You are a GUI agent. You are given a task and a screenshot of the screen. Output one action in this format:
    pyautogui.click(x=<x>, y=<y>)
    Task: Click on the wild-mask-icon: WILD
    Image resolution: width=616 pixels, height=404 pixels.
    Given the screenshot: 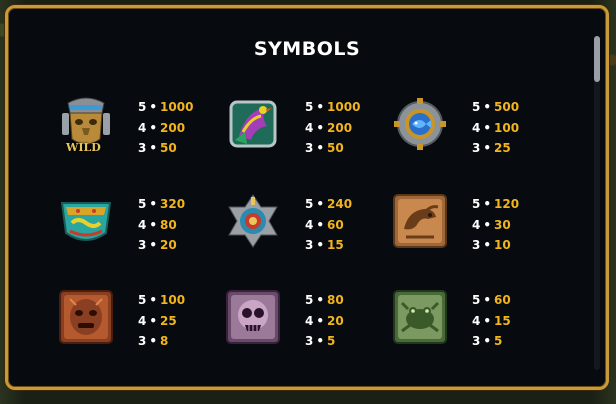 What is the action you would take?
    pyautogui.click(x=86, y=125)
    